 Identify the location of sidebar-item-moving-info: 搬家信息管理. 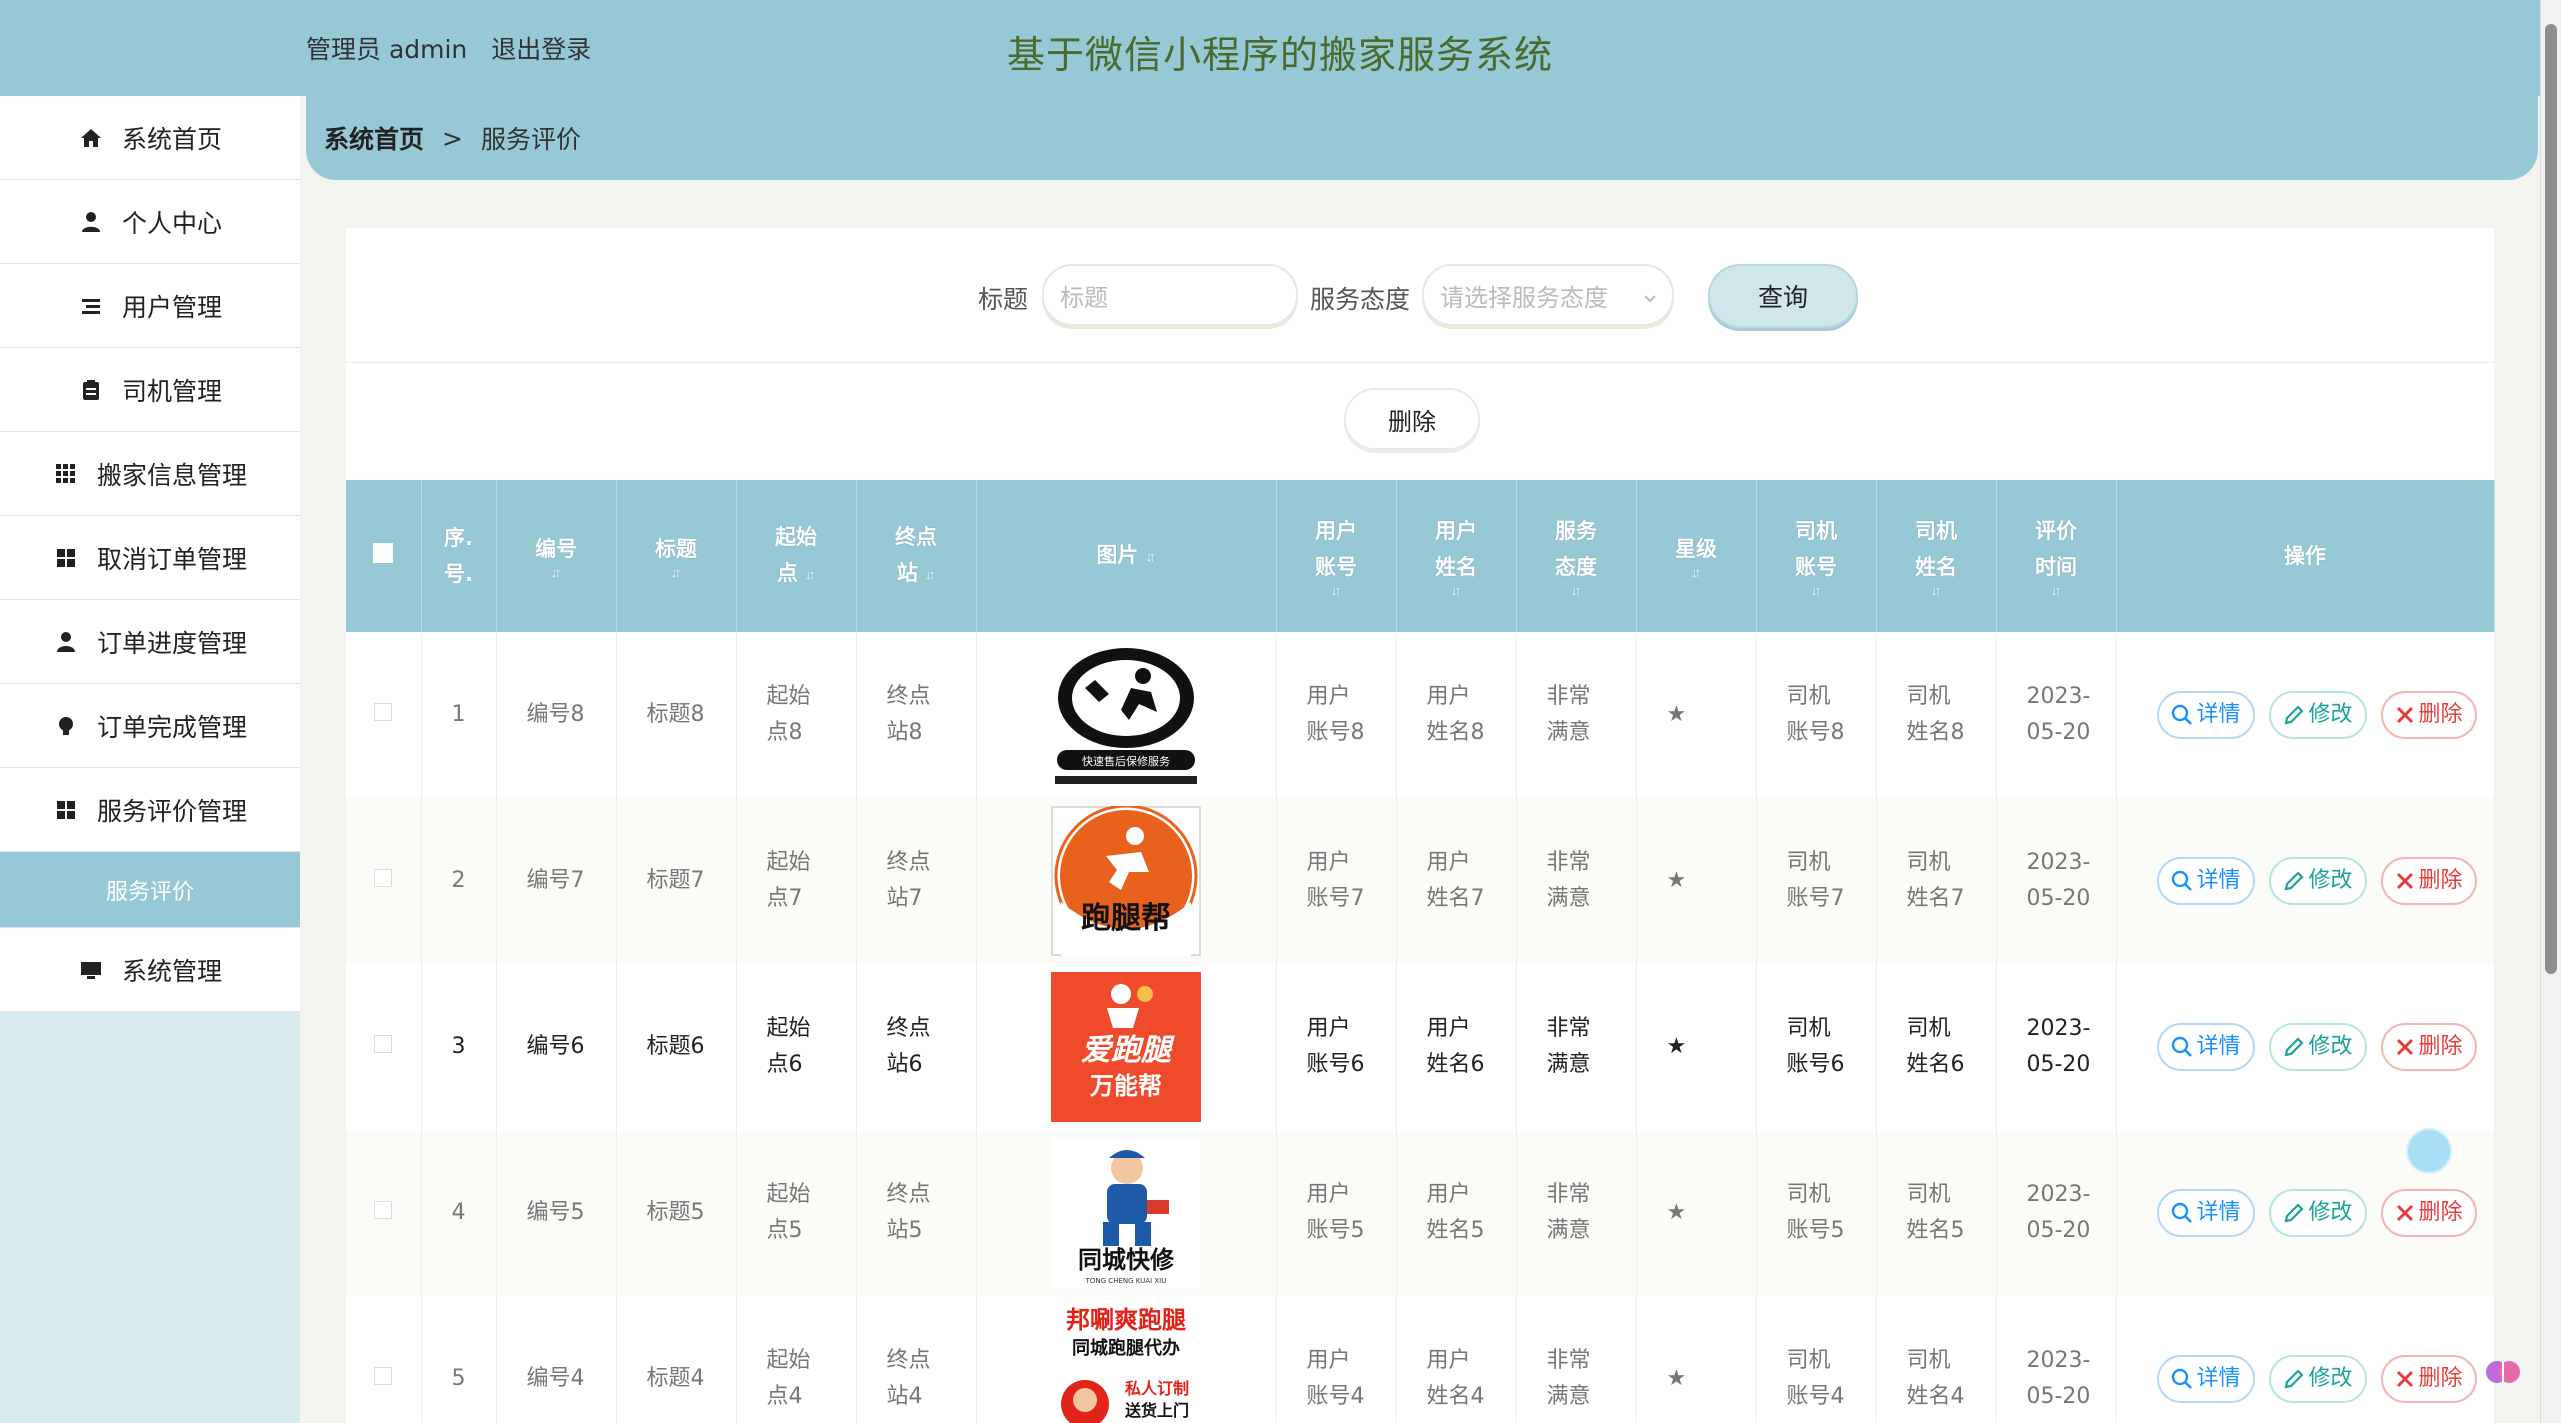
(150, 474).